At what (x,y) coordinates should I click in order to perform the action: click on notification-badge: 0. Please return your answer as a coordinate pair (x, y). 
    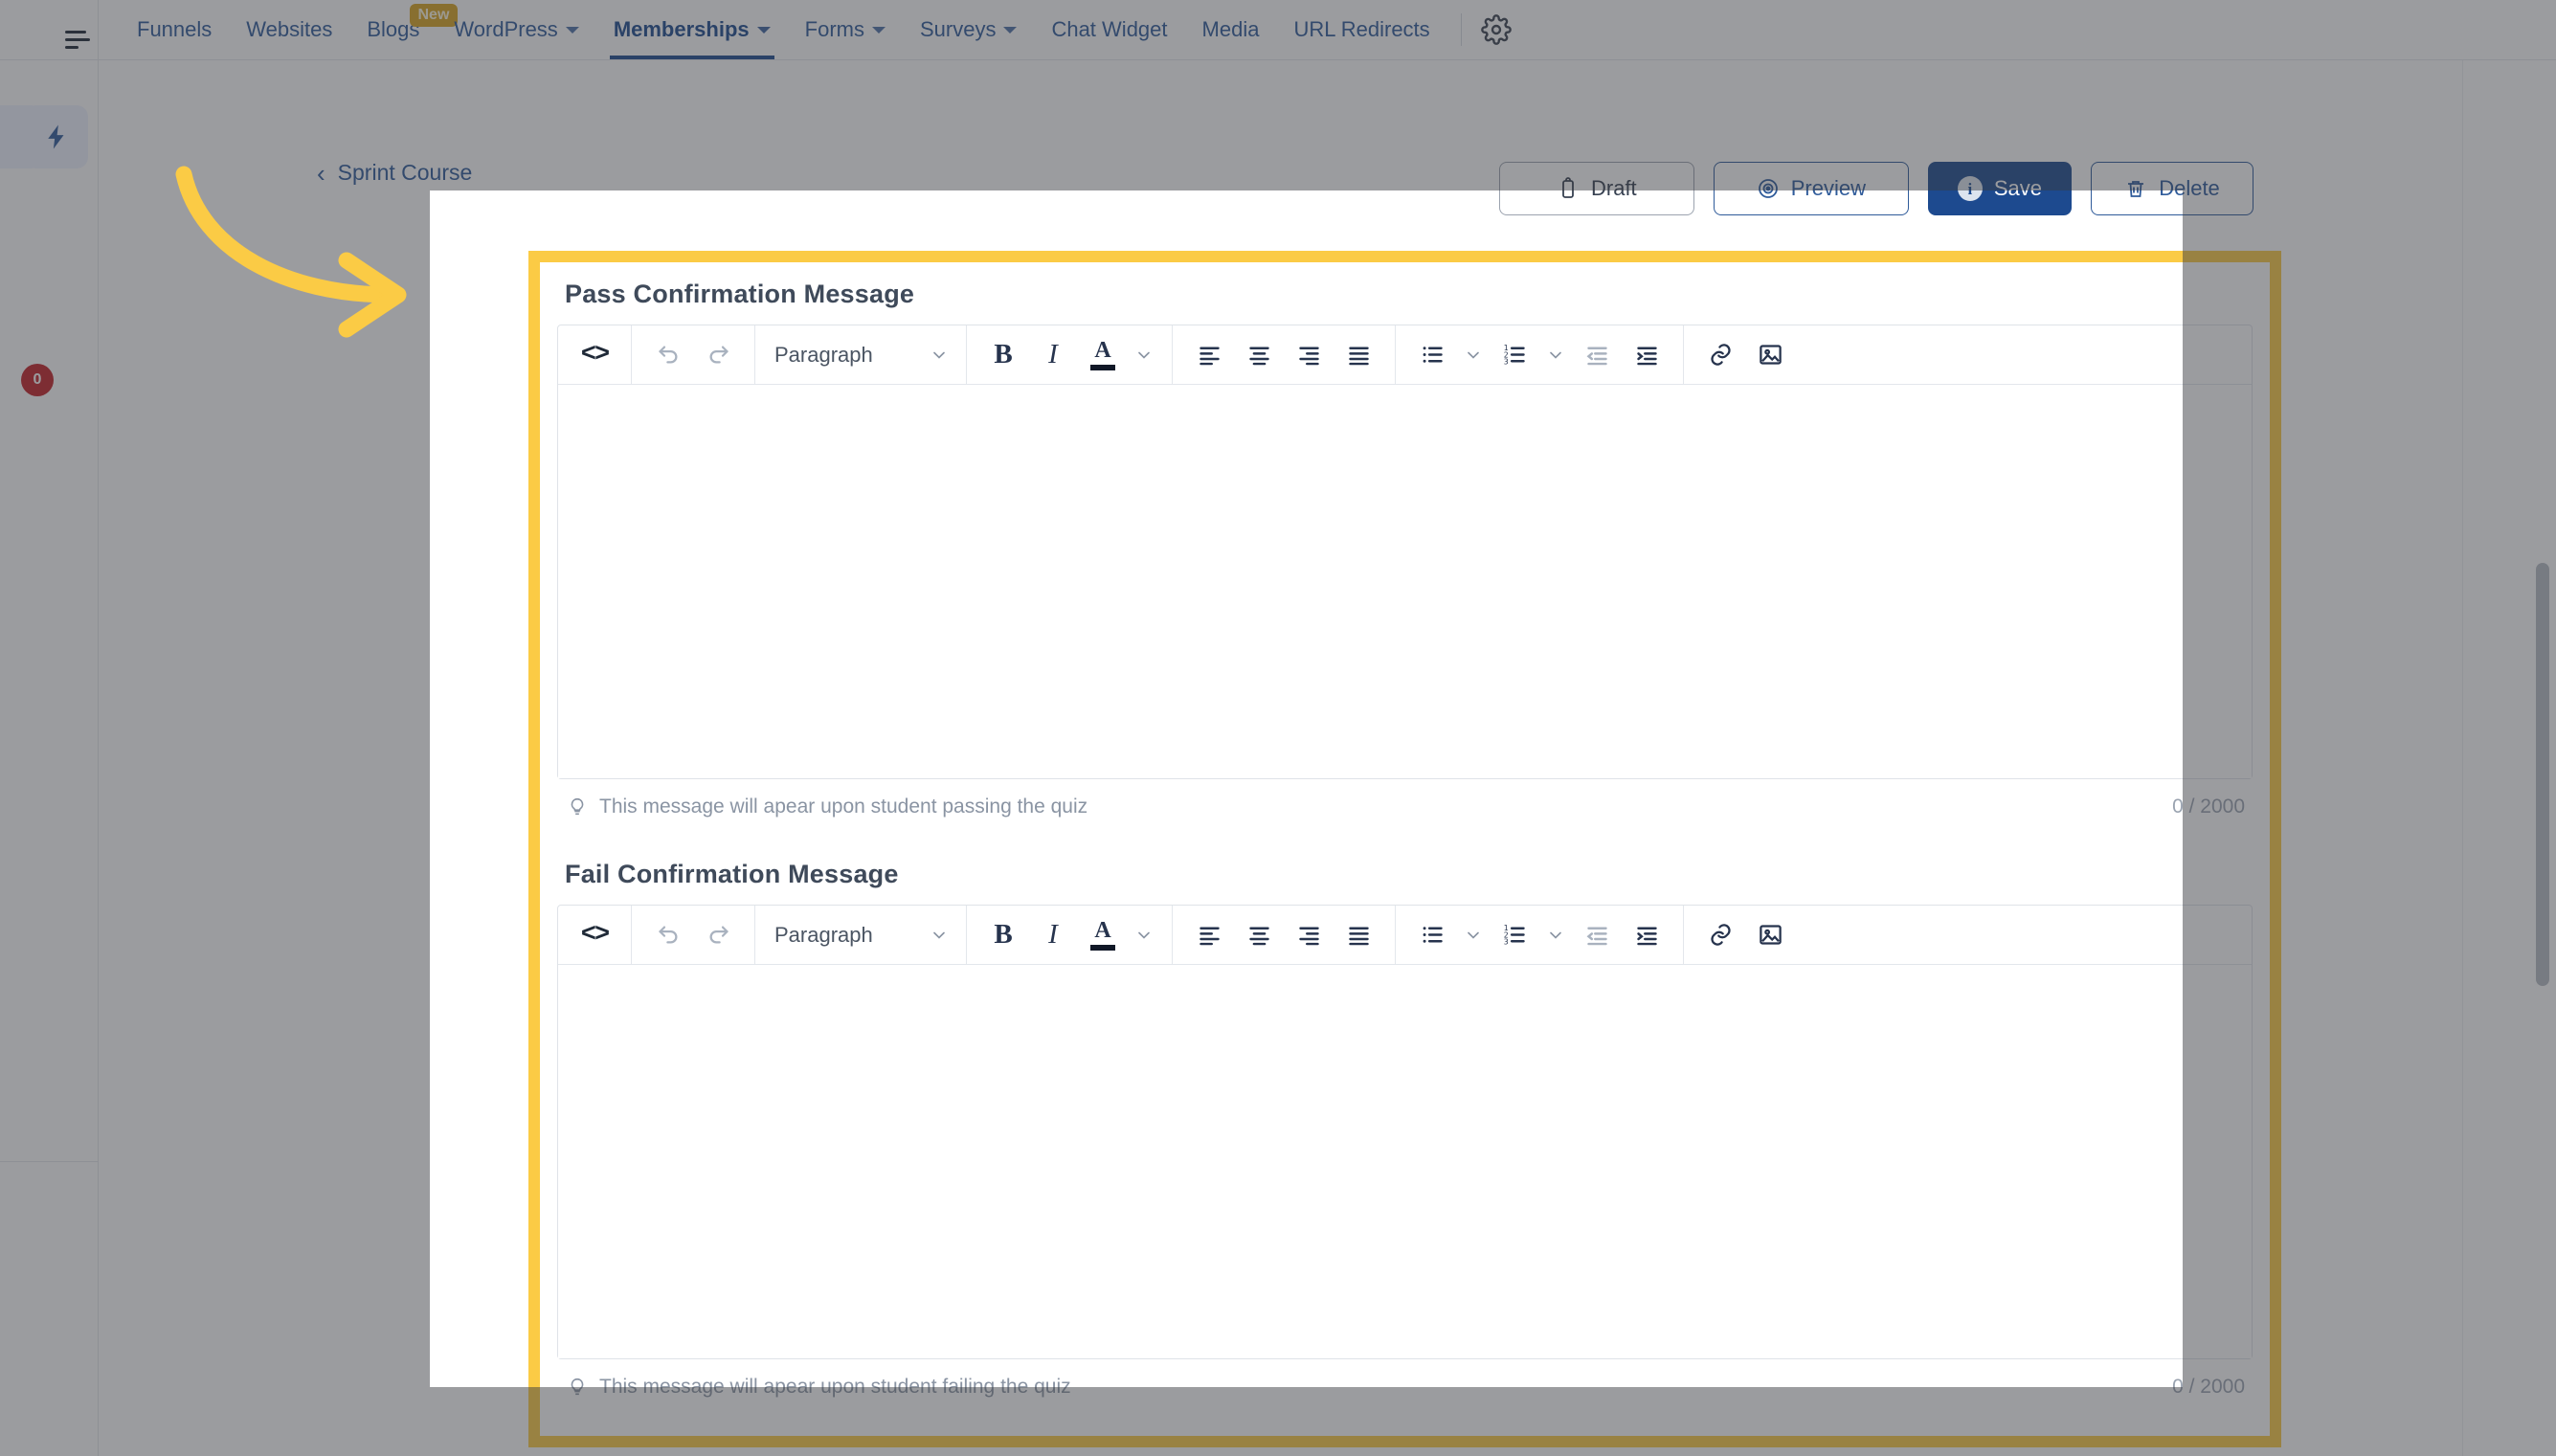
    Looking at the image, I should click on (37, 380).